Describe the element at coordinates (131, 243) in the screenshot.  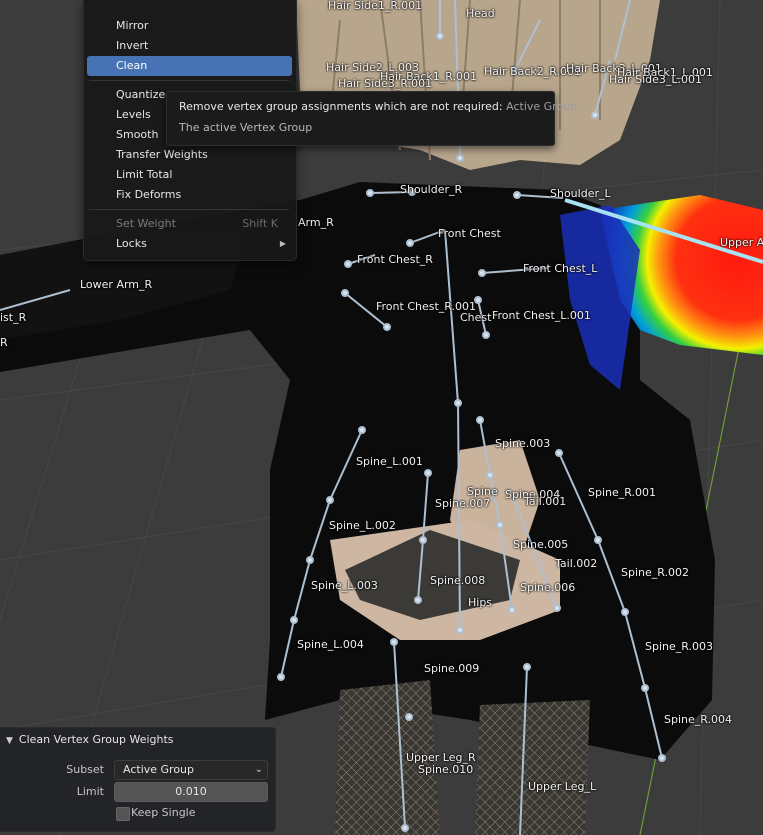
I see `menu-item-locks-label: Locks` at that location.